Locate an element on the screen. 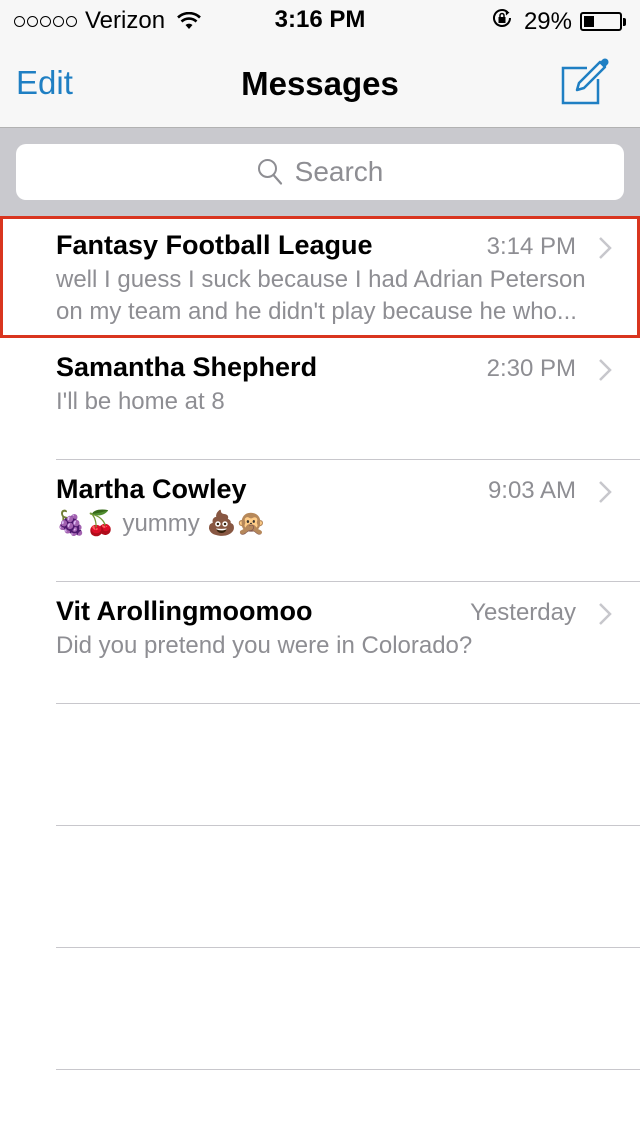  contact-name: Fantasy Football League is located at coordinates (214, 245).